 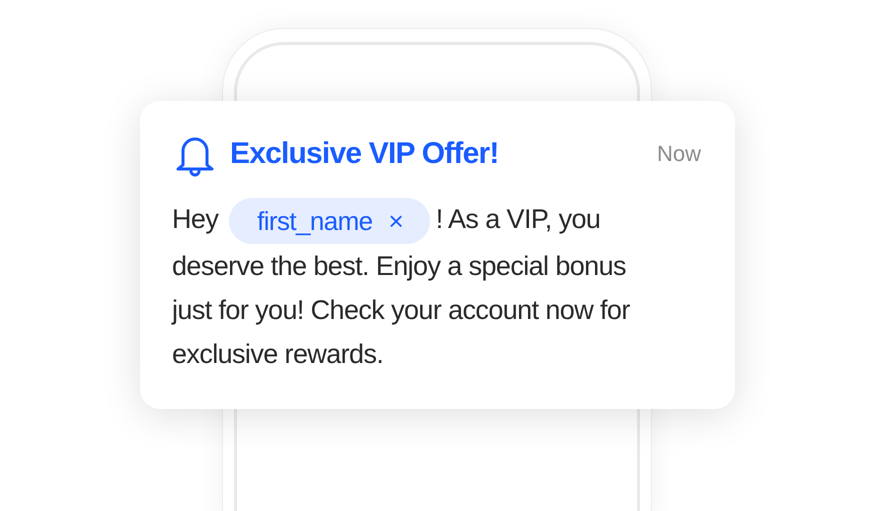 I want to click on variable-chip: first_name ×, so click(x=329, y=221).